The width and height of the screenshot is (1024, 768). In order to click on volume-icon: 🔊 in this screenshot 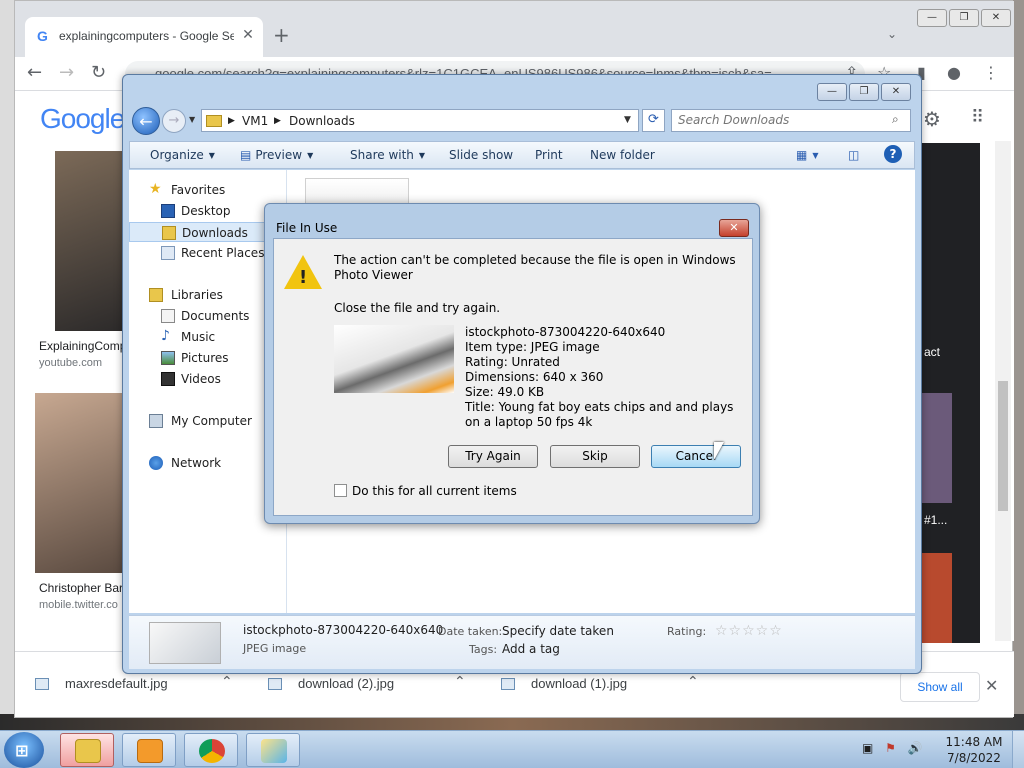, I will do `click(915, 748)`.